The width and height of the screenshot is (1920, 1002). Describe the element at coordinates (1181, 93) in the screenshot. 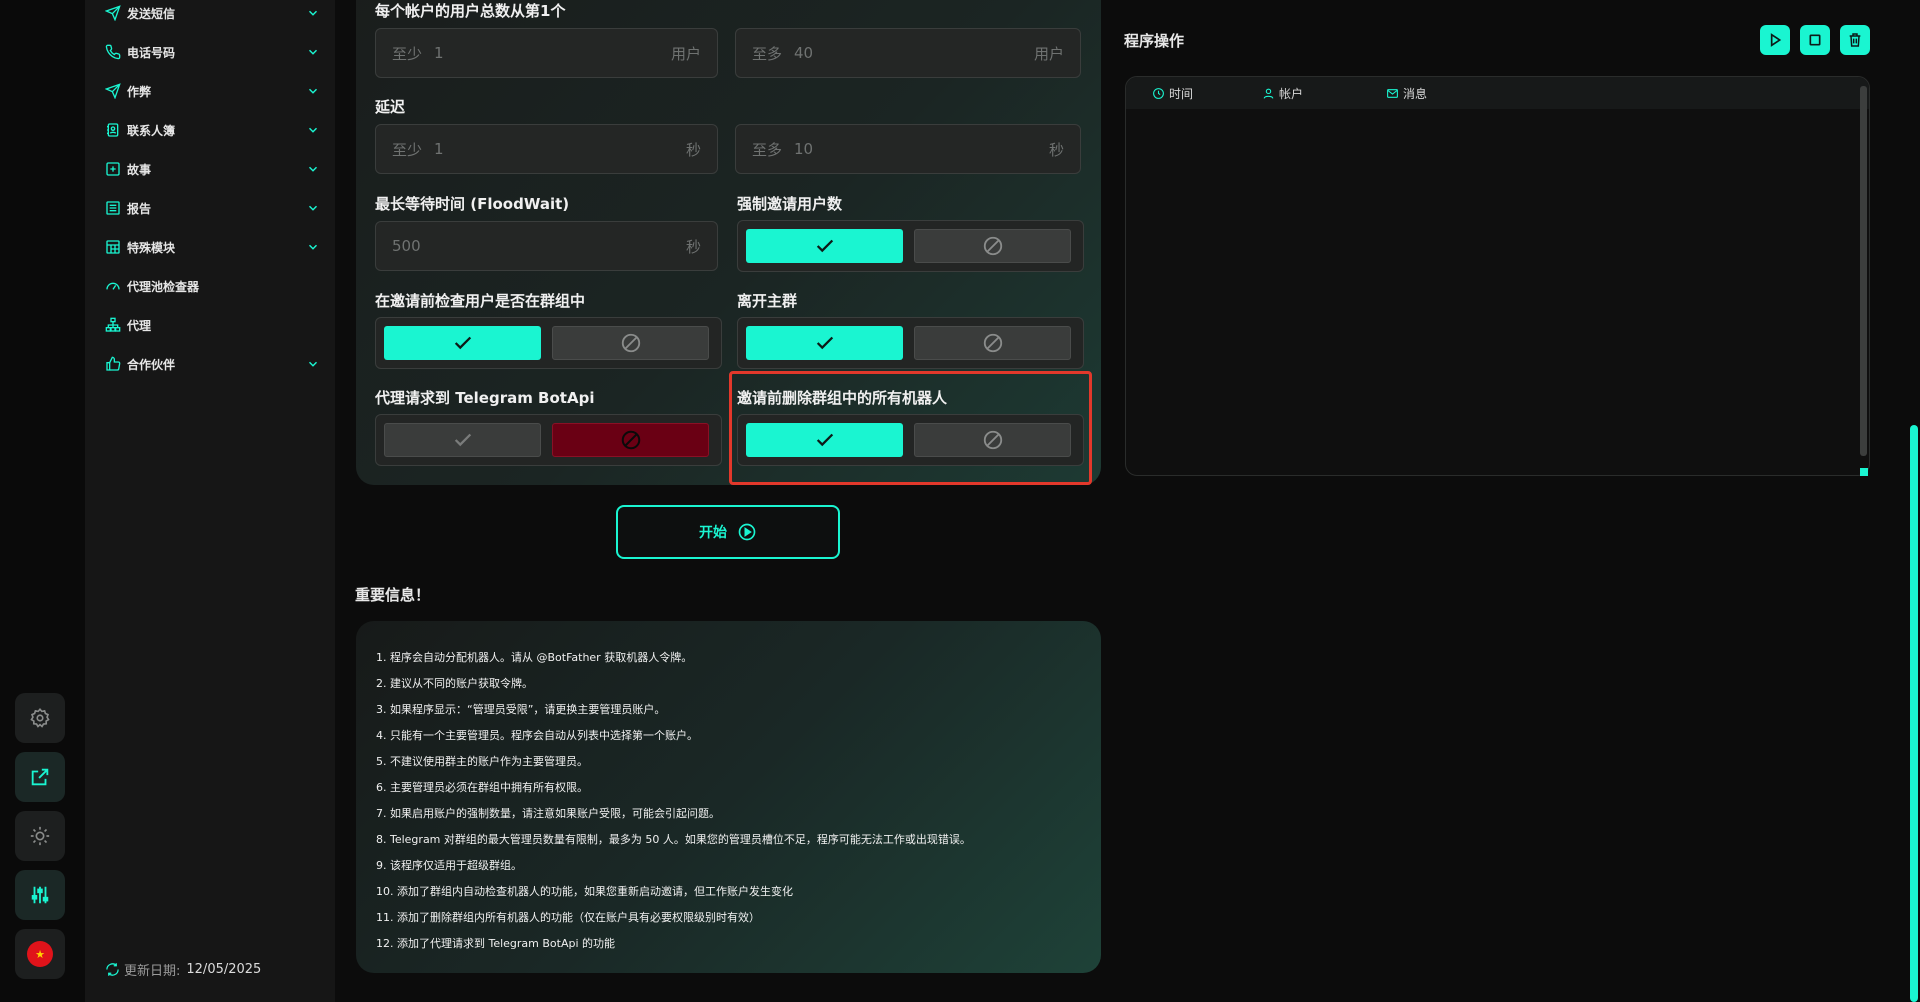

I see `column-label: 时间` at that location.